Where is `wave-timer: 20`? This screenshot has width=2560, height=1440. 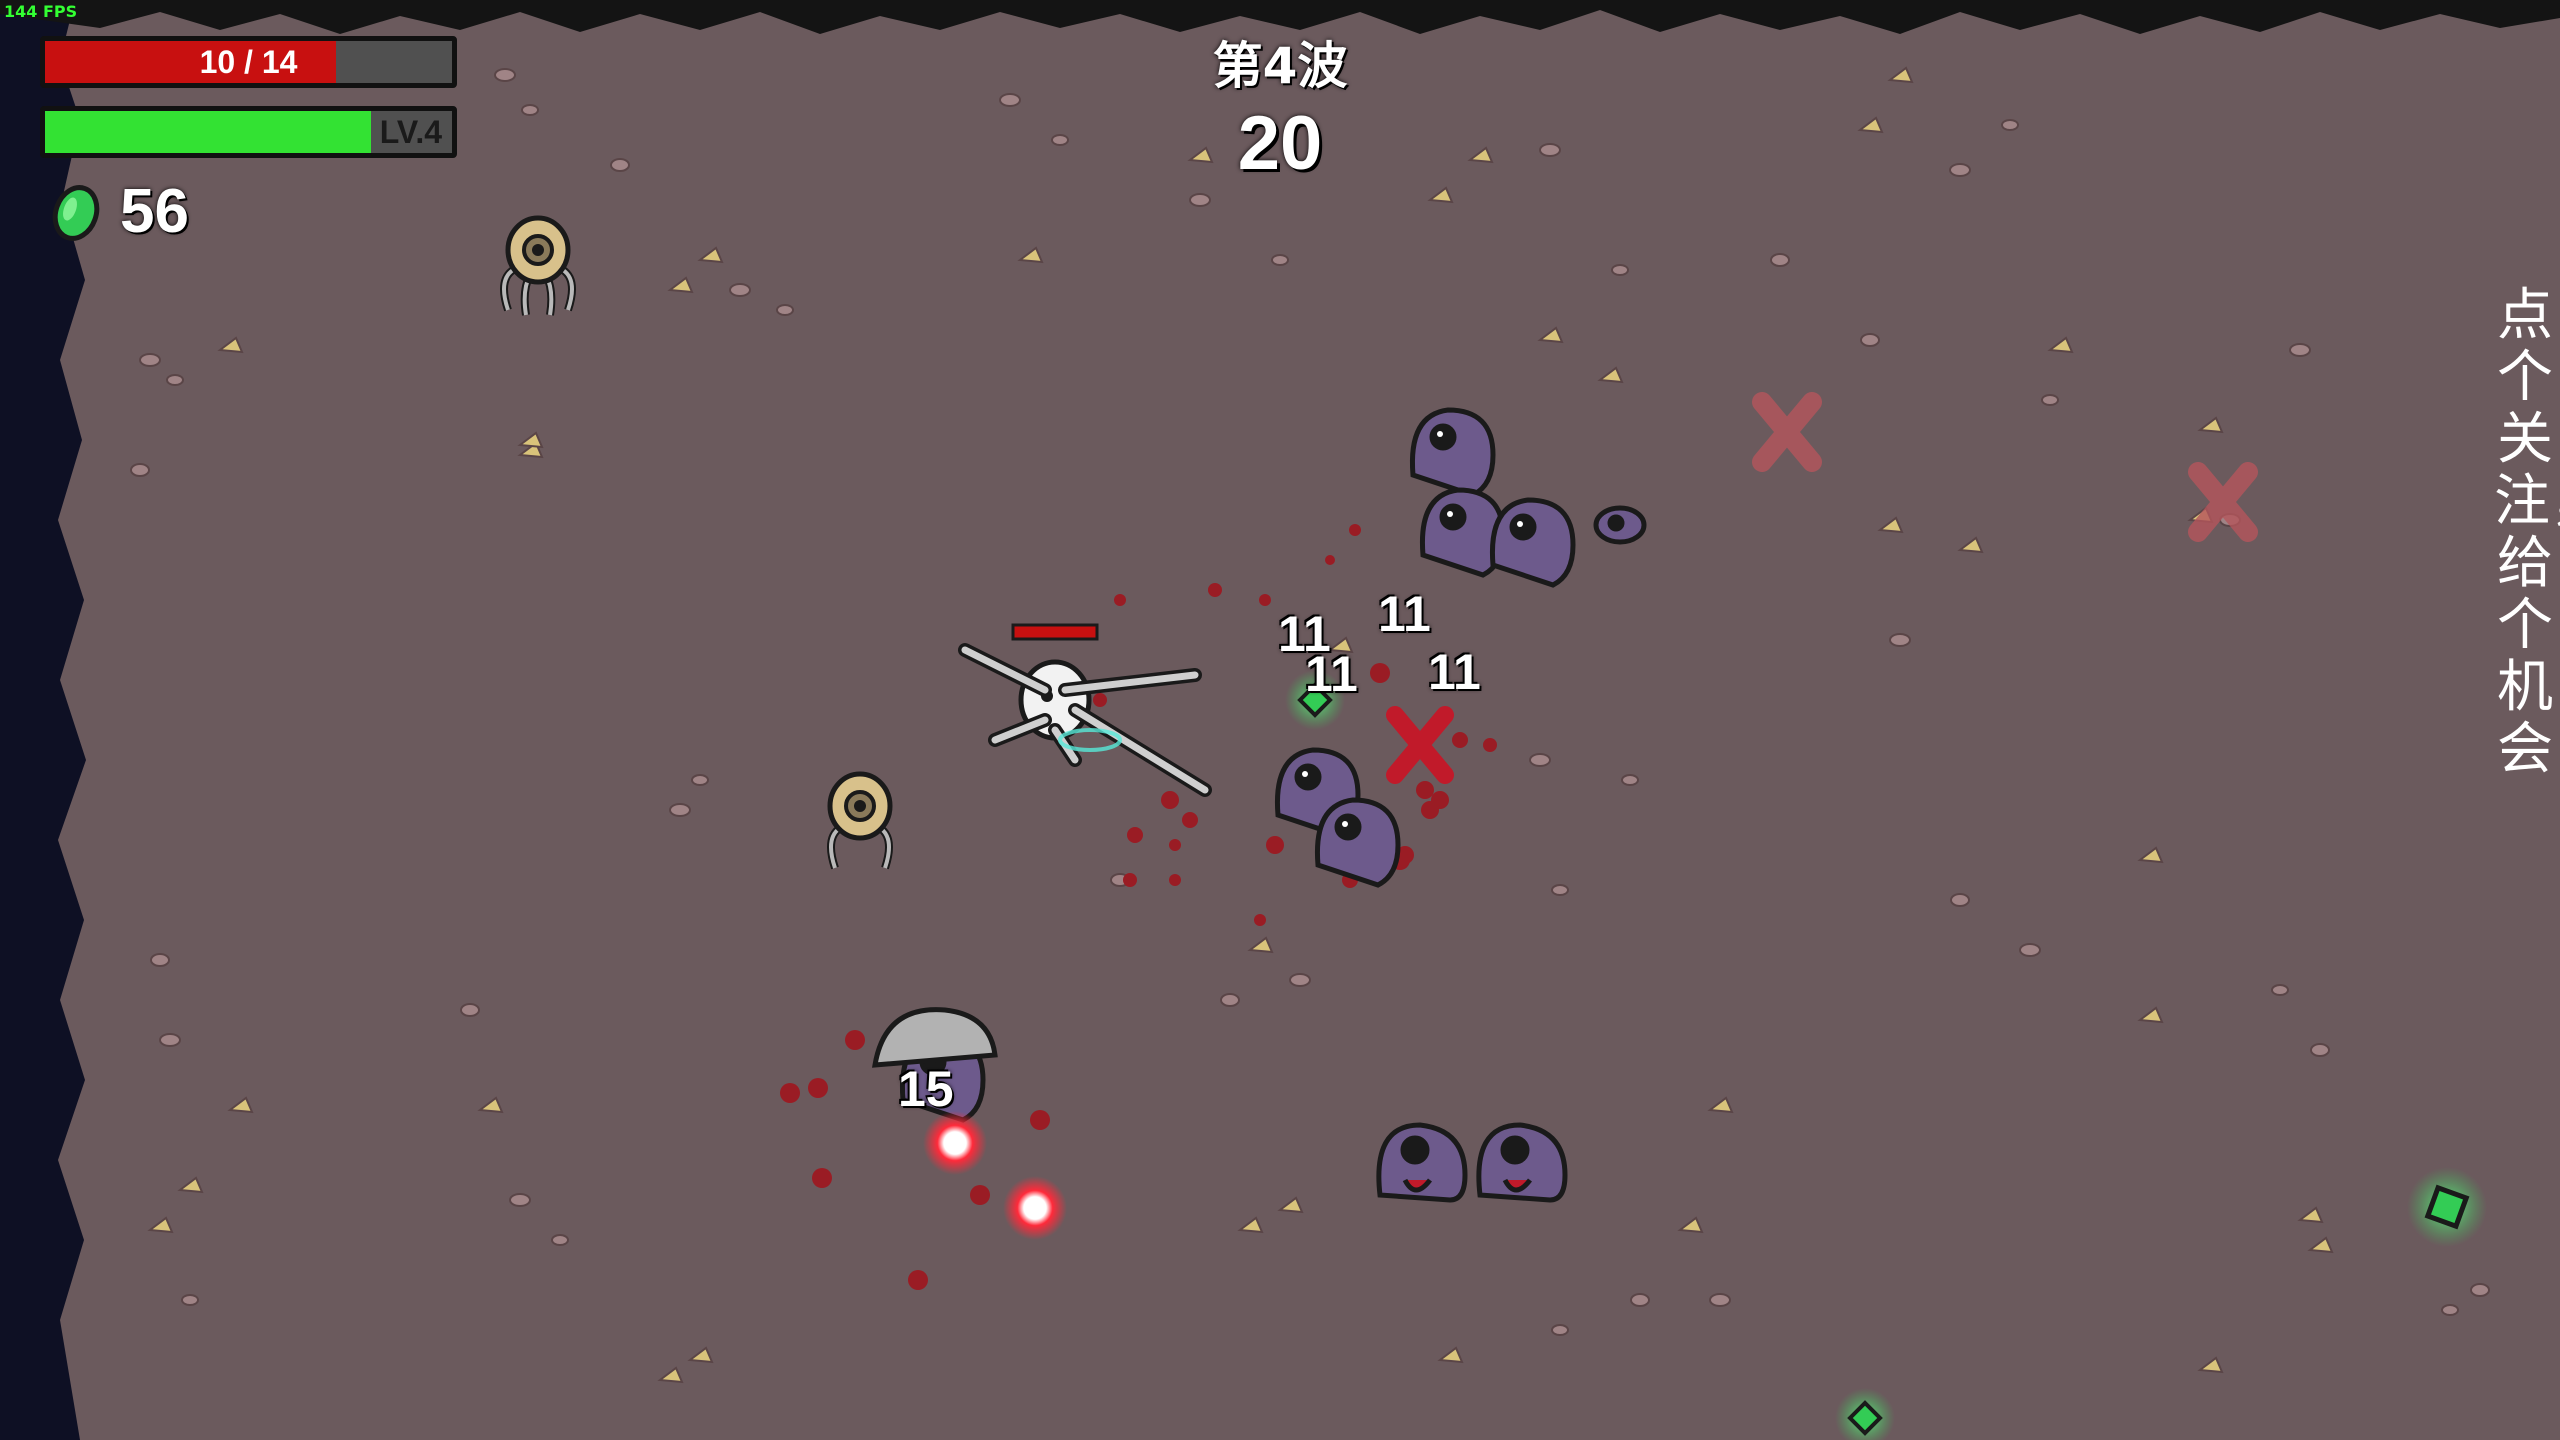 wave-timer: 20 is located at coordinates (1280, 143).